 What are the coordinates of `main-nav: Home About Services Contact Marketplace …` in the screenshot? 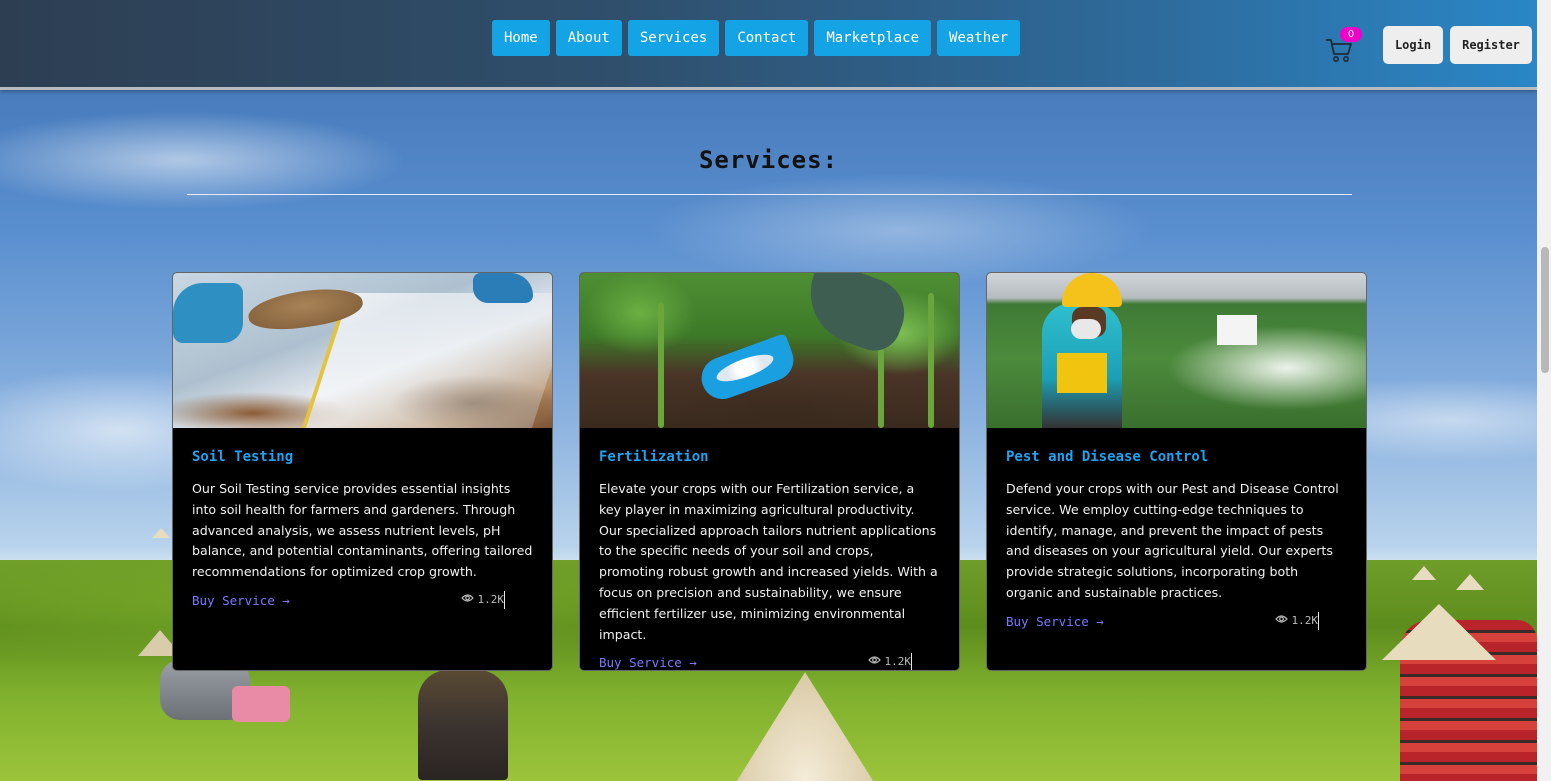 It's located at (756, 38).